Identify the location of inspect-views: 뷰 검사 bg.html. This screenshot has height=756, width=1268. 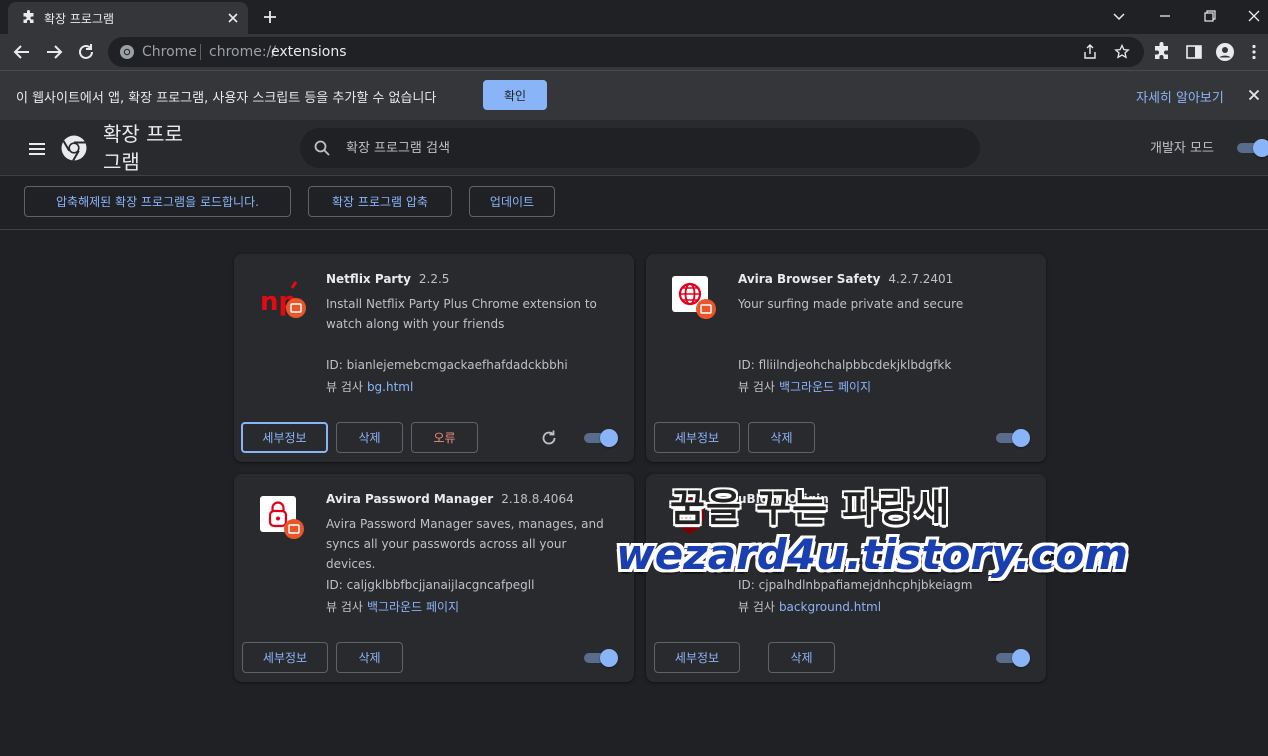
(369, 386).